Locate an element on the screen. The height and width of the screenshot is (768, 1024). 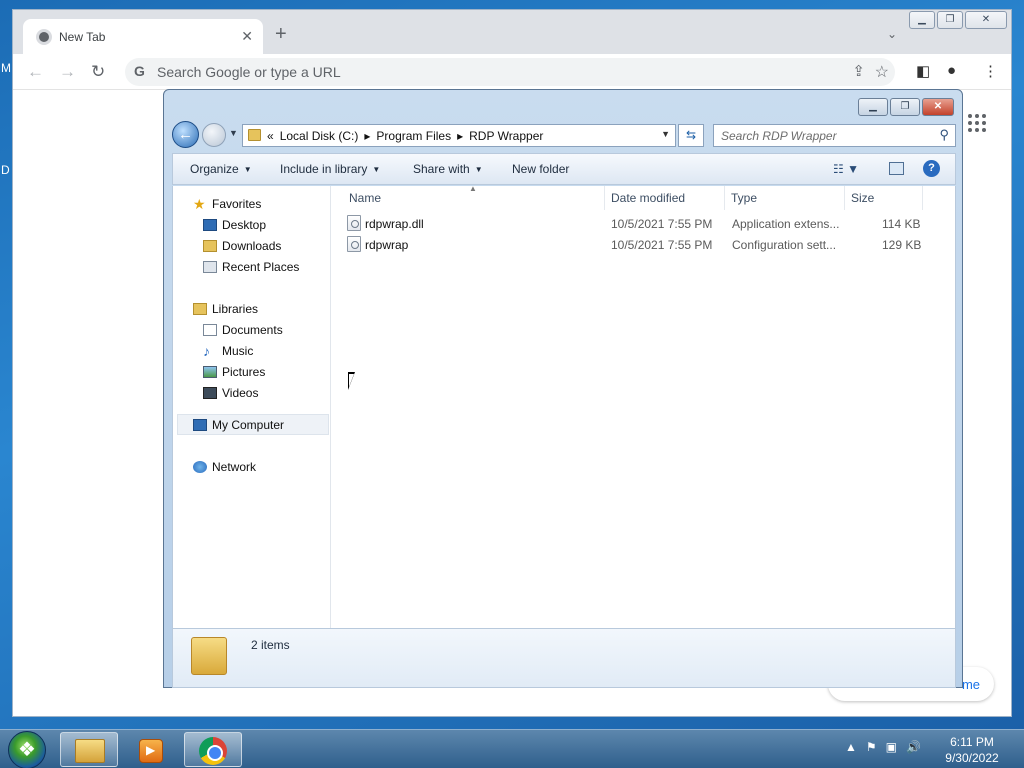
column-header-size: Size is located at coordinates (884, 198).